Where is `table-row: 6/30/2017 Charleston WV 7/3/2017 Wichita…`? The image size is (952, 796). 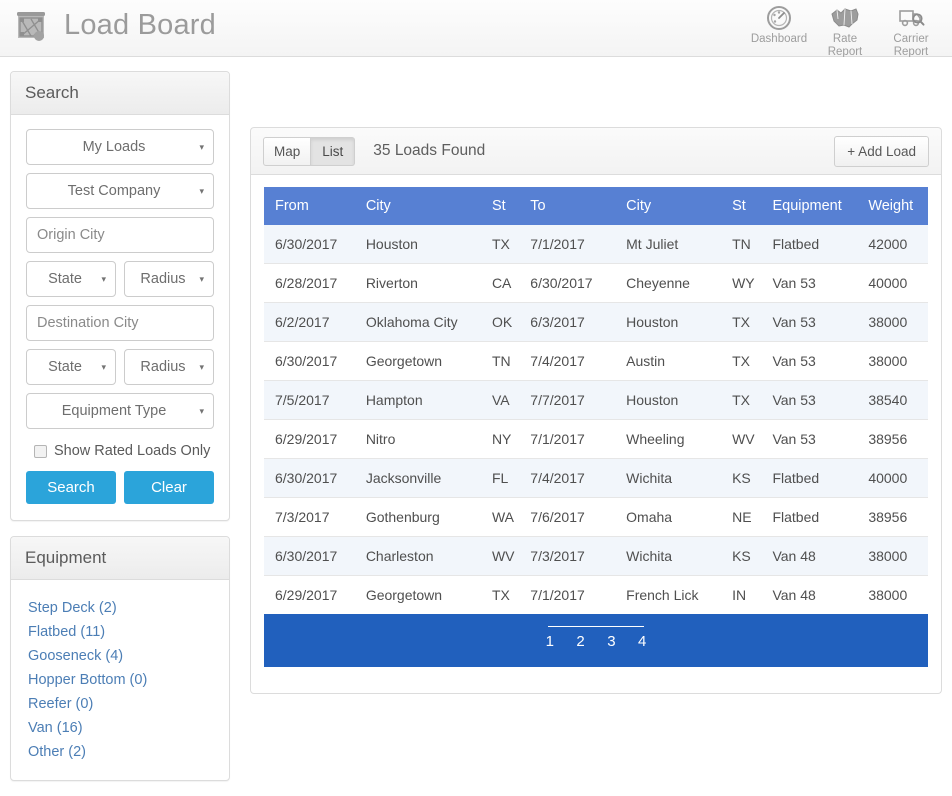
table-row: 6/30/2017 Charleston WV 7/3/2017 Wichita… is located at coordinates (596, 556).